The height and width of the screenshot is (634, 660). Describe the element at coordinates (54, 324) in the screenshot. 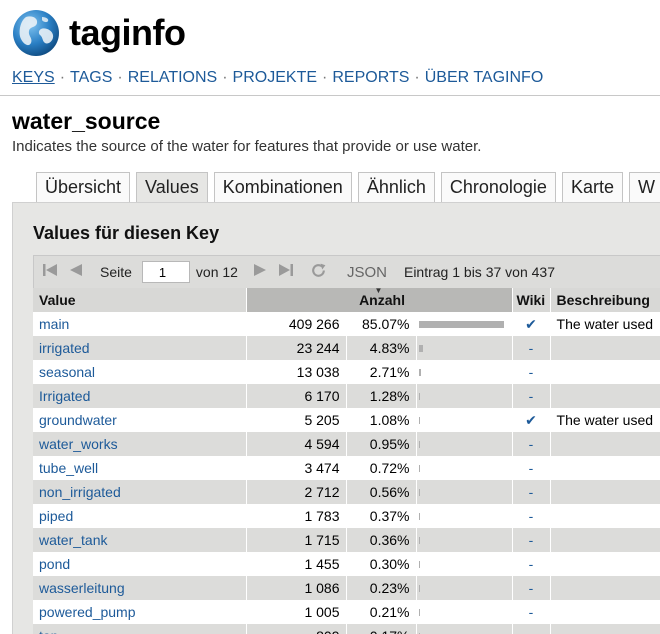

I see `value-link: main` at that location.